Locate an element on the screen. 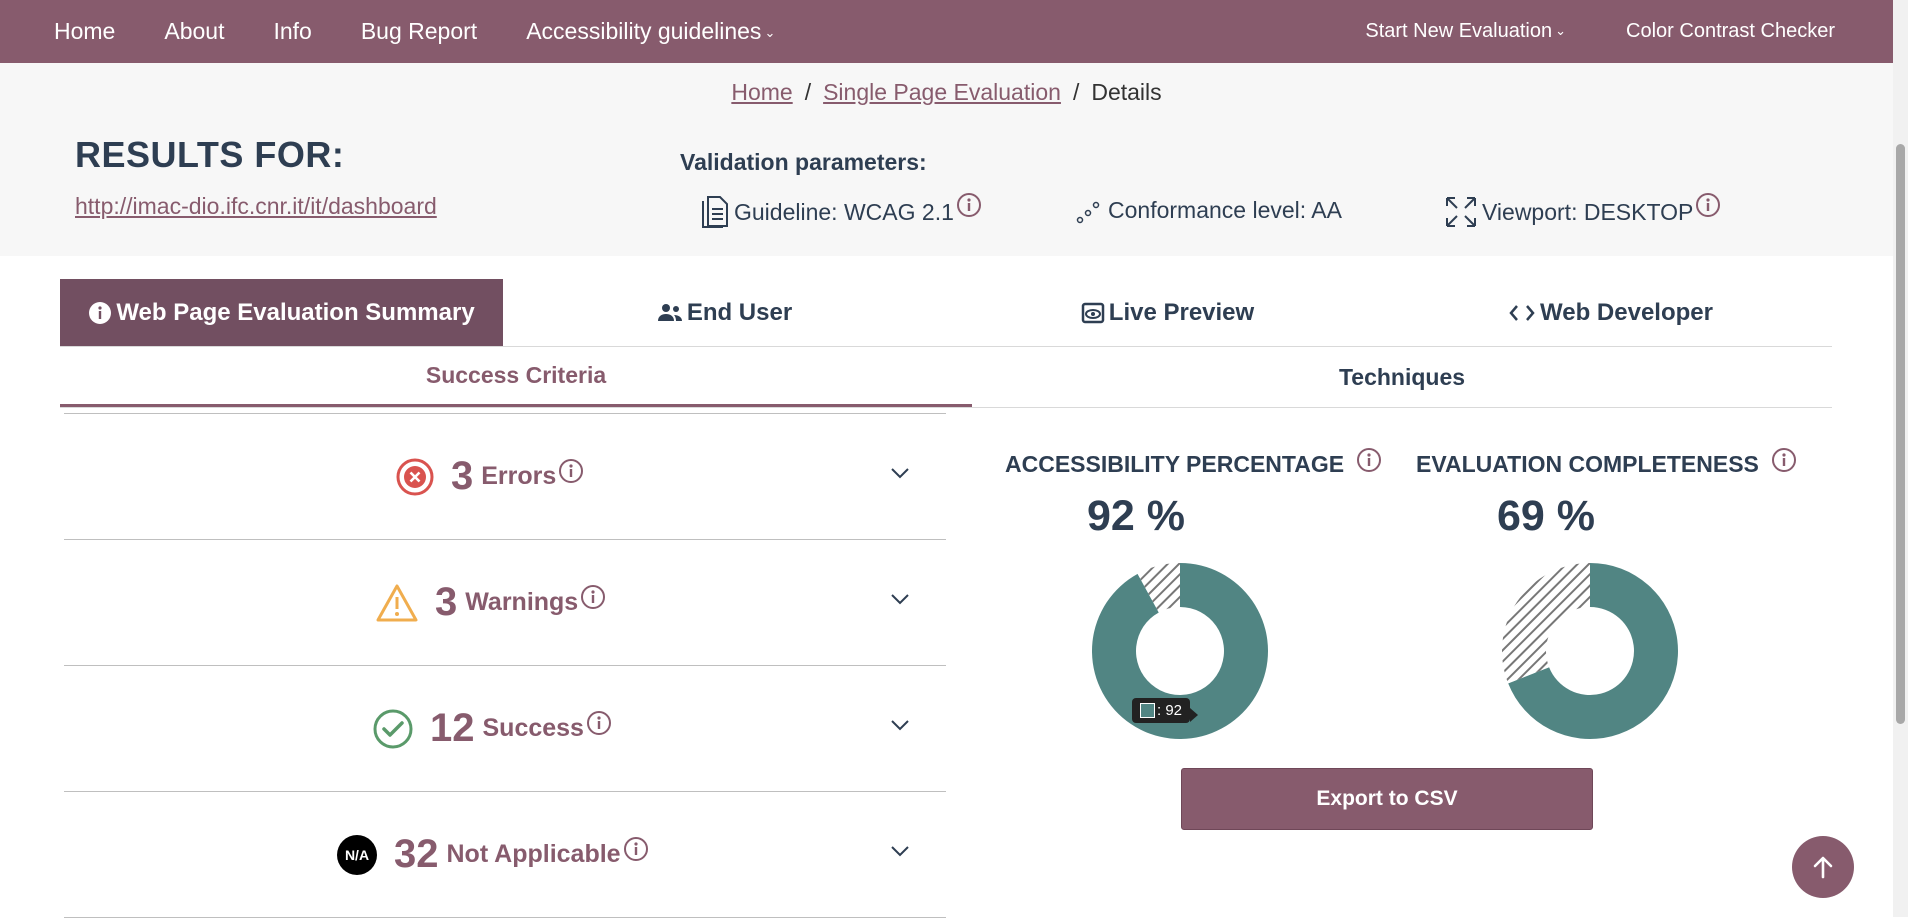 The width and height of the screenshot is (1908, 918). guideline-text: Guideline: WCAG 2.1 is located at coordinates (844, 211).